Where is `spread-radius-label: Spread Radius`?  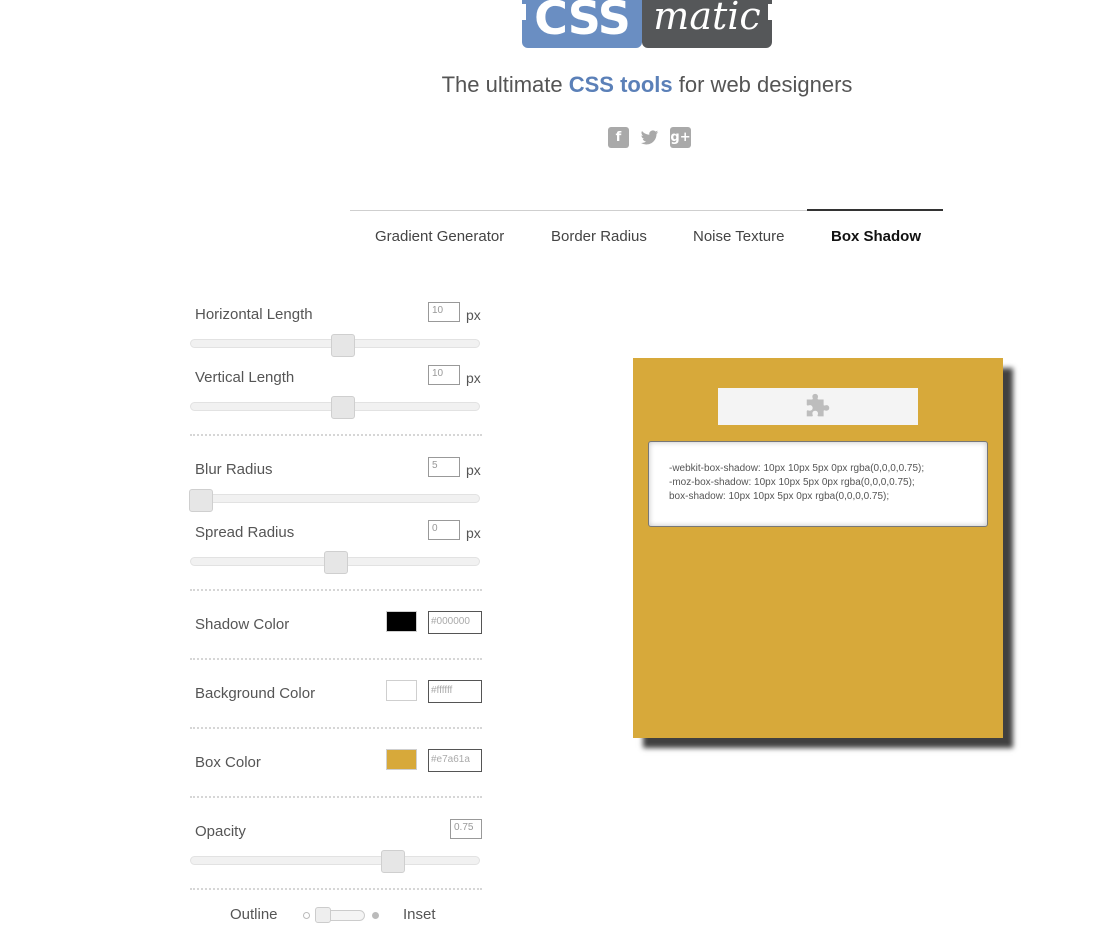 spread-radius-label: Spread Radius is located at coordinates (245, 532).